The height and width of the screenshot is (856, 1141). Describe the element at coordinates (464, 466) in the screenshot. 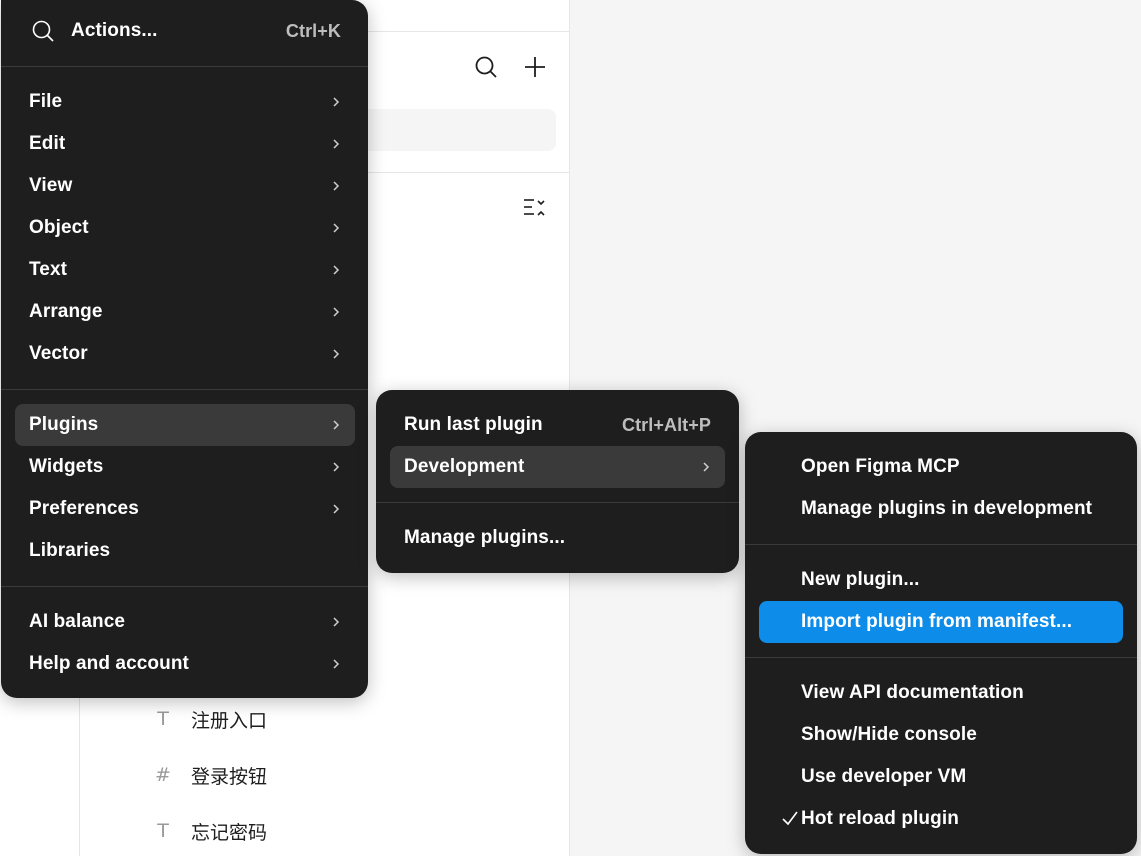

I see `menu-item-label: Development` at that location.